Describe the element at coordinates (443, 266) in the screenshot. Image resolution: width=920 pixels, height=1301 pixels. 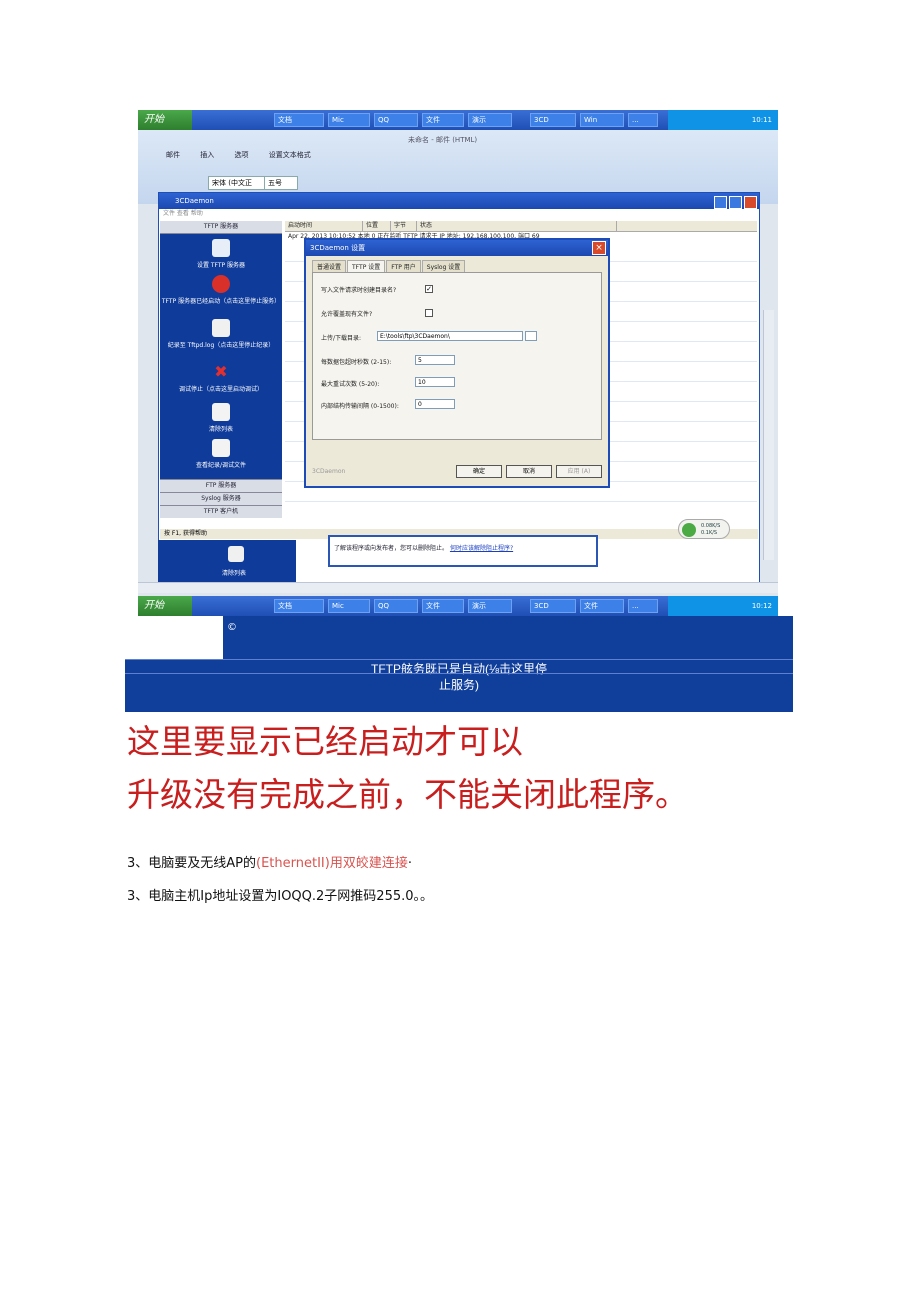
I see `tab-syslog: Syslog 设置` at that location.